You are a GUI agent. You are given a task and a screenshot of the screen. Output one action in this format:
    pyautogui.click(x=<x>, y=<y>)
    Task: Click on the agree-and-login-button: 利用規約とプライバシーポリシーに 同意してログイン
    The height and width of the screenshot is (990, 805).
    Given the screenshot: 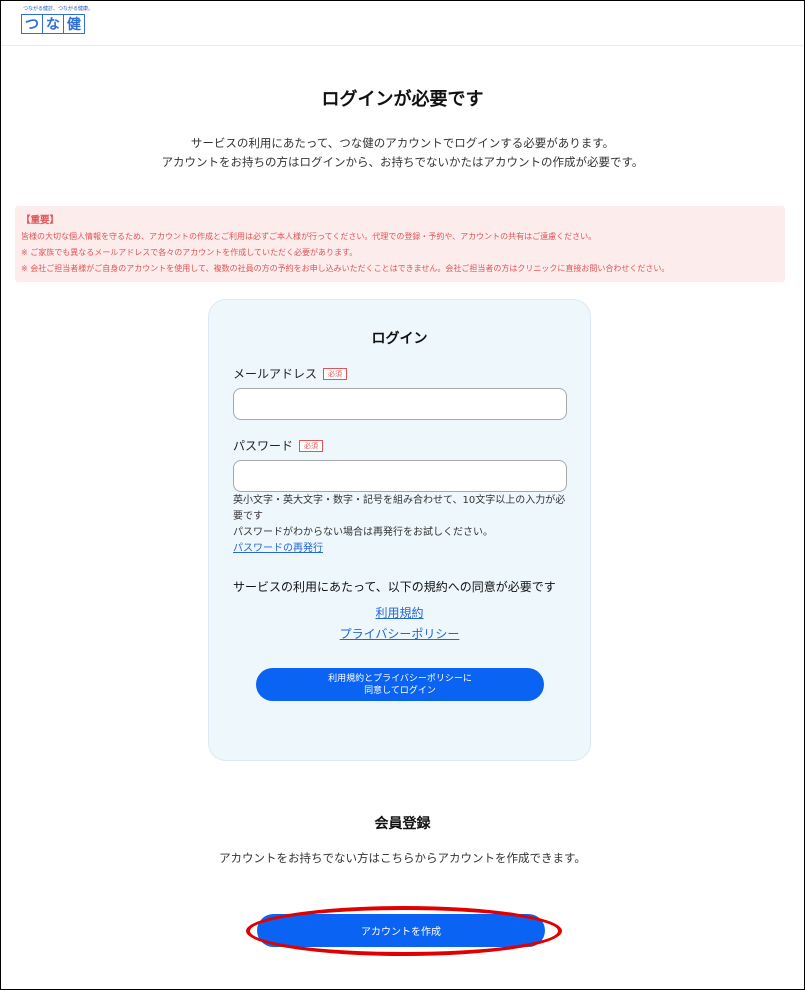 What is the action you would take?
    pyautogui.click(x=400, y=684)
    